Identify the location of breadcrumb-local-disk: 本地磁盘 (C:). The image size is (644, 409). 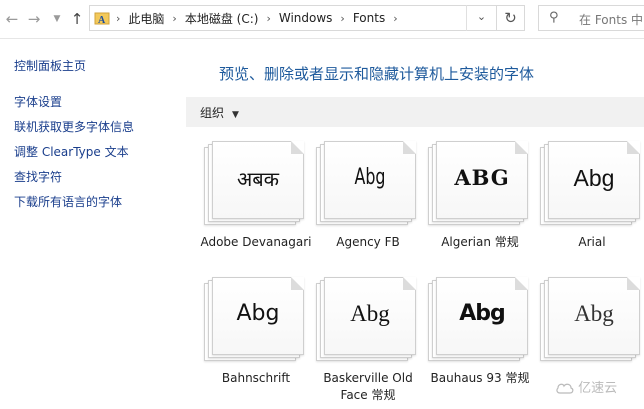
(222, 18).